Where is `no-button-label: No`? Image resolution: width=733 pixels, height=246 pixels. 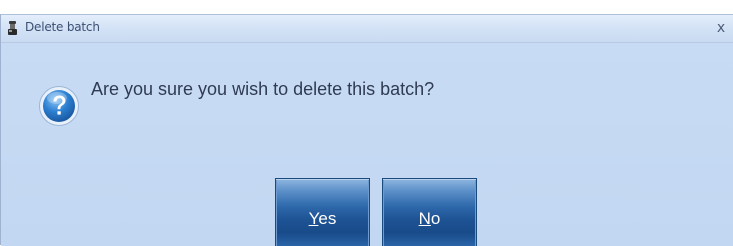 no-button-label: No is located at coordinates (429, 218).